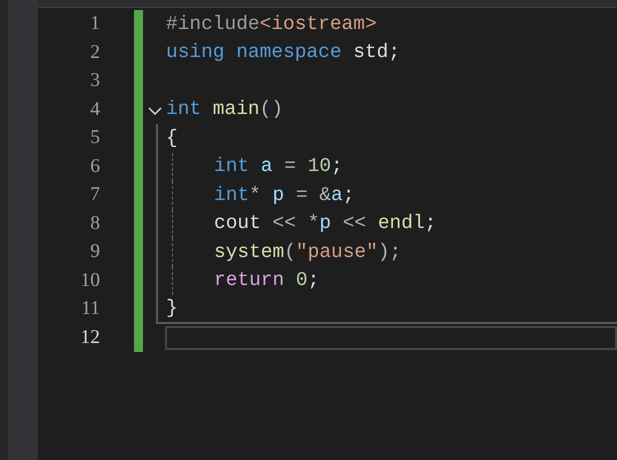 This screenshot has height=460, width=617. Describe the element at coordinates (94, 252) in the screenshot. I see `line-number: 9` at that location.